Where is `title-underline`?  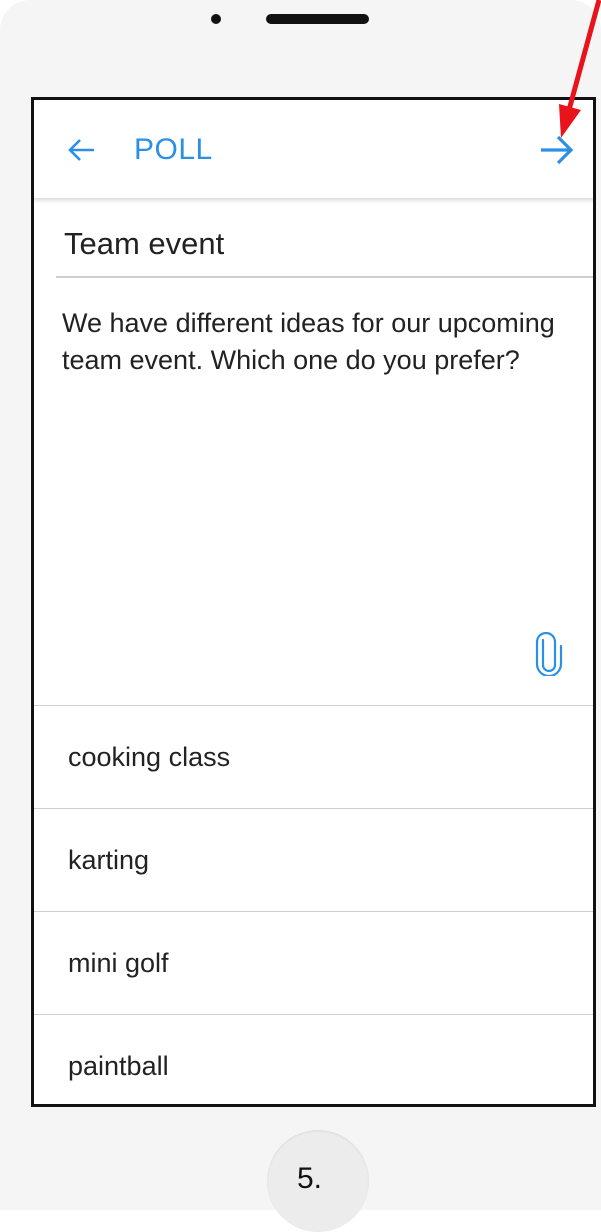 title-underline is located at coordinates (324, 277).